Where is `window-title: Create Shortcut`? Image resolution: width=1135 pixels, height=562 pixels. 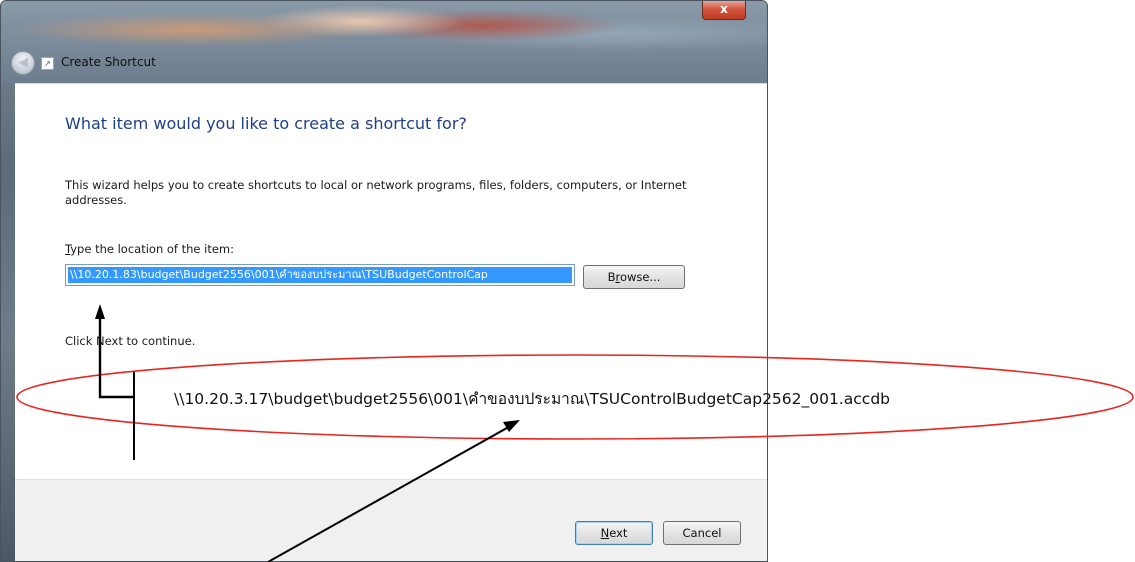
window-title: Create Shortcut is located at coordinates (108, 62).